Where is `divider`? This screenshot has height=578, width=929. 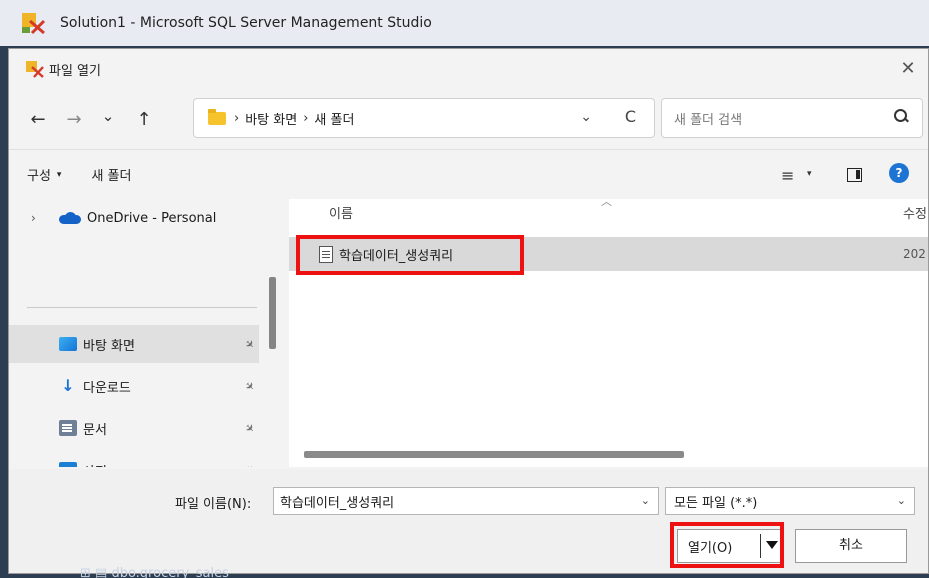 divider is located at coordinates (142, 307).